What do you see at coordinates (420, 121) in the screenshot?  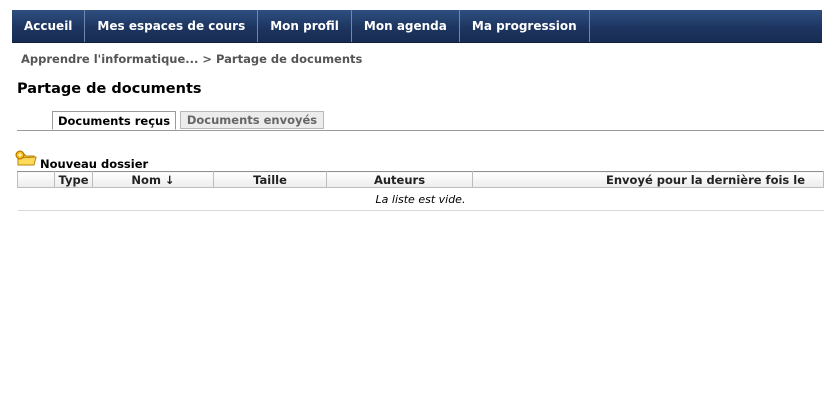 I see `tab-bar: Documents reçus Documents envoyés` at bounding box center [420, 121].